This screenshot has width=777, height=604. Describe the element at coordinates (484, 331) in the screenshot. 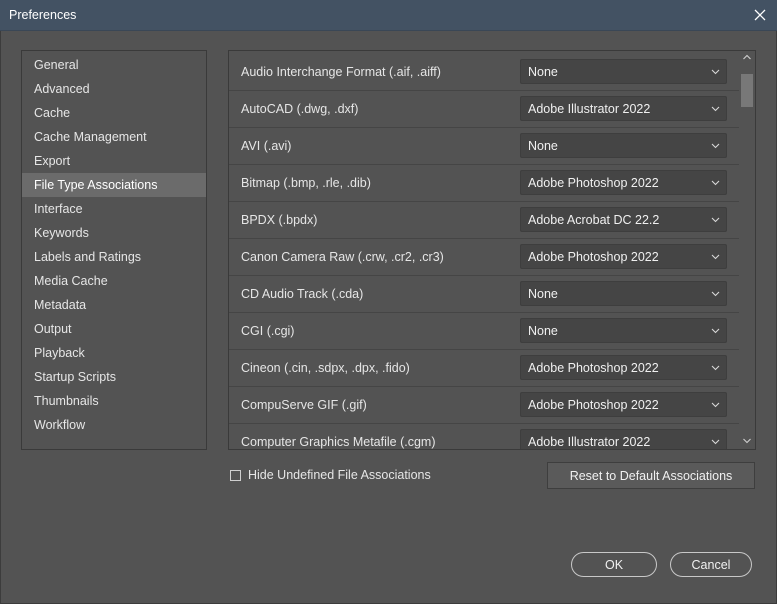

I see `association-row: CGI (.cgi) None` at that location.